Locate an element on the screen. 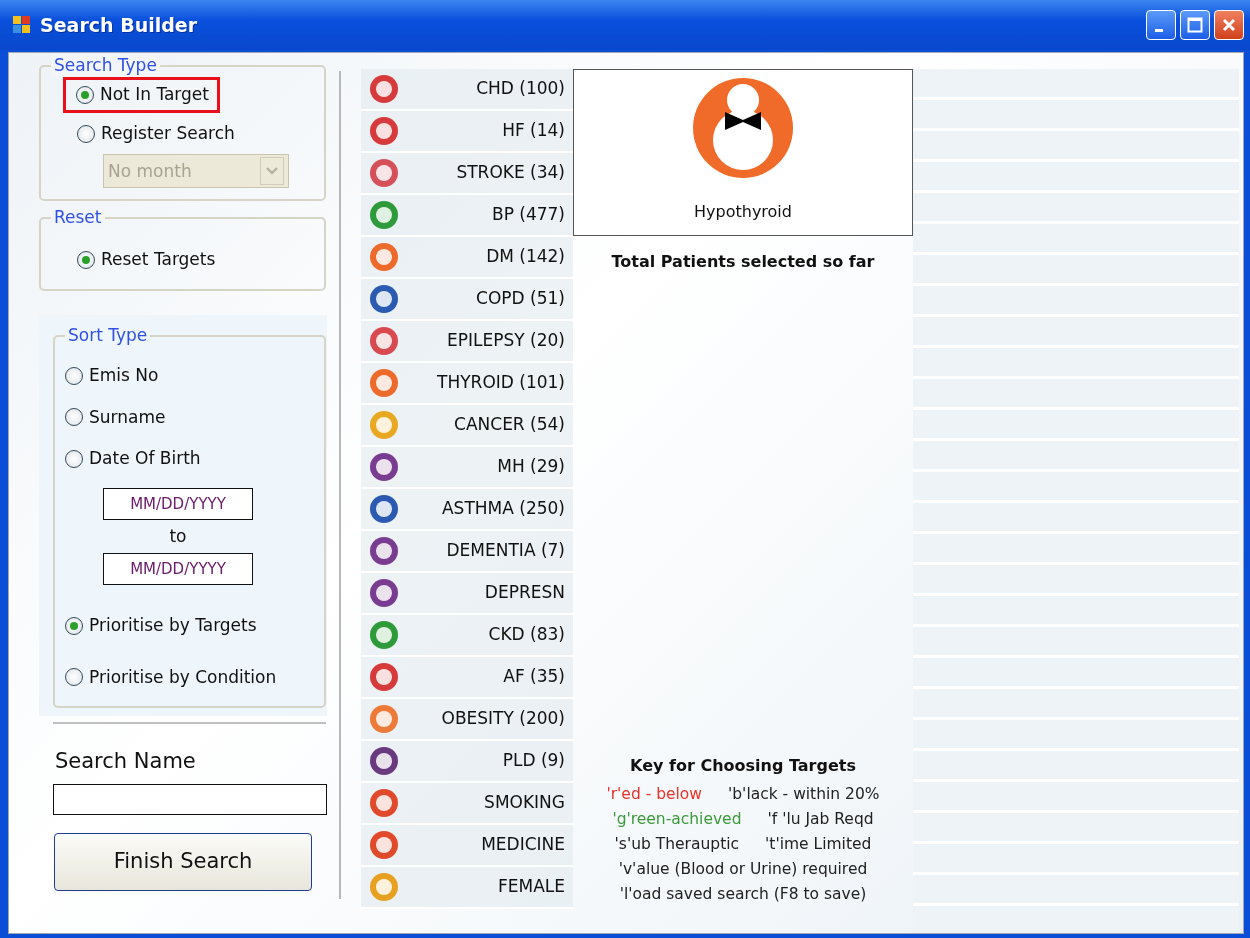  key-text: 's'ub Therauptic is located at coordinates (677, 844).